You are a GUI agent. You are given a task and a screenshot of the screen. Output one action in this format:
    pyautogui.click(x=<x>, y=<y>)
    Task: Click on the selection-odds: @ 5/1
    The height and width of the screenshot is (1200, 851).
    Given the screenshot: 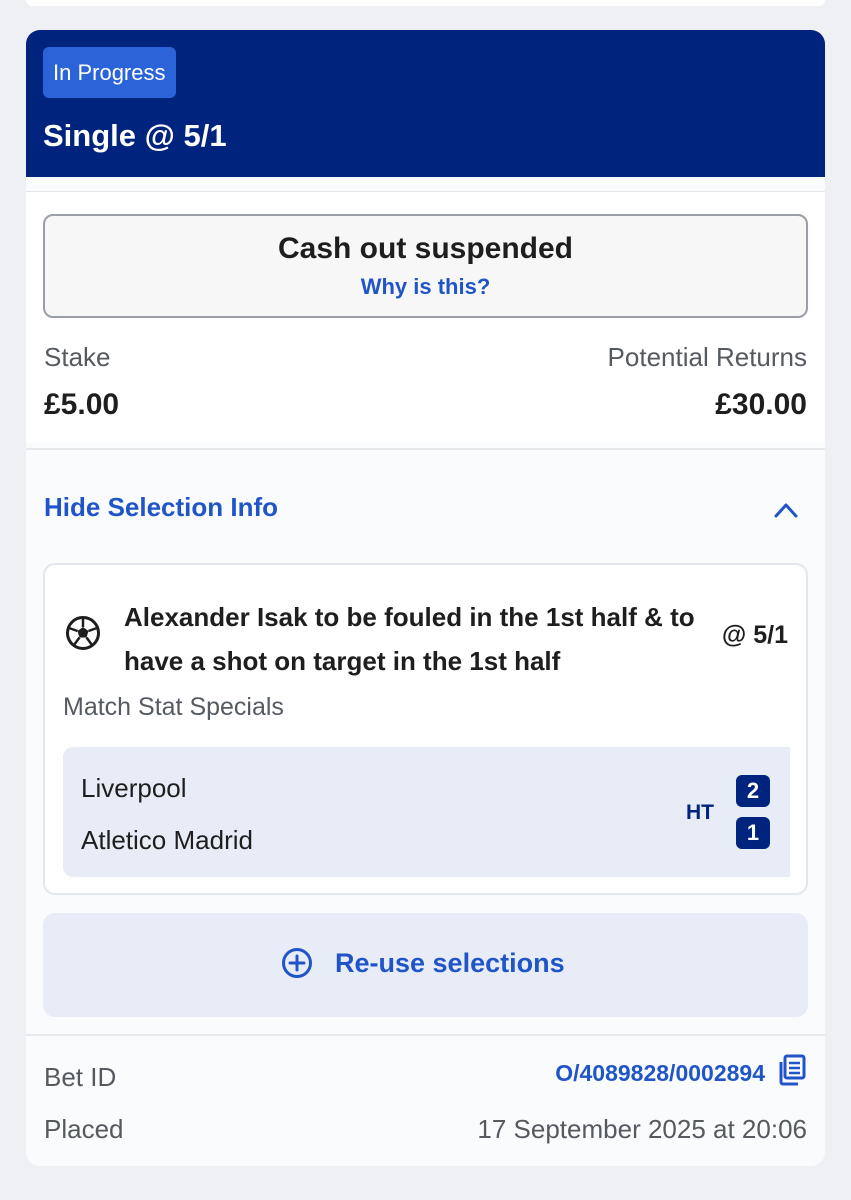 What is the action you would take?
    pyautogui.click(x=754, y=635)
    